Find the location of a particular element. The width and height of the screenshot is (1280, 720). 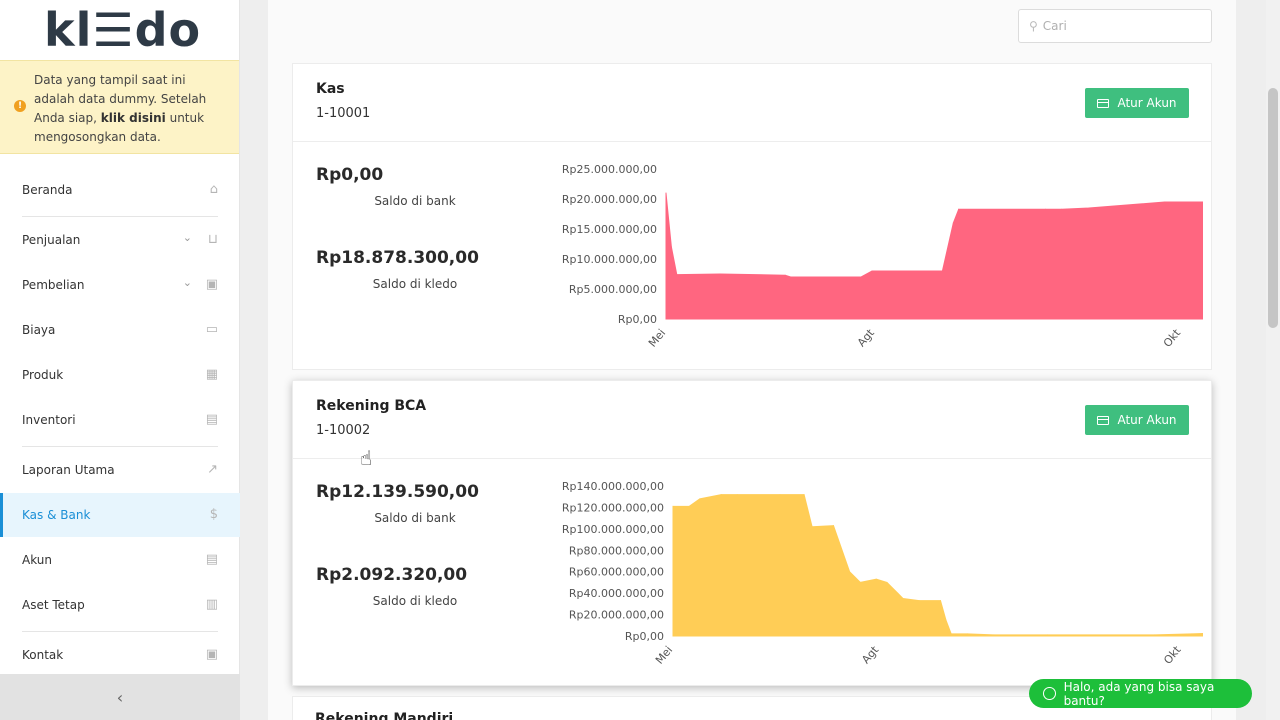

account-name: Rekening BCA is located at coordinates (371, 406).